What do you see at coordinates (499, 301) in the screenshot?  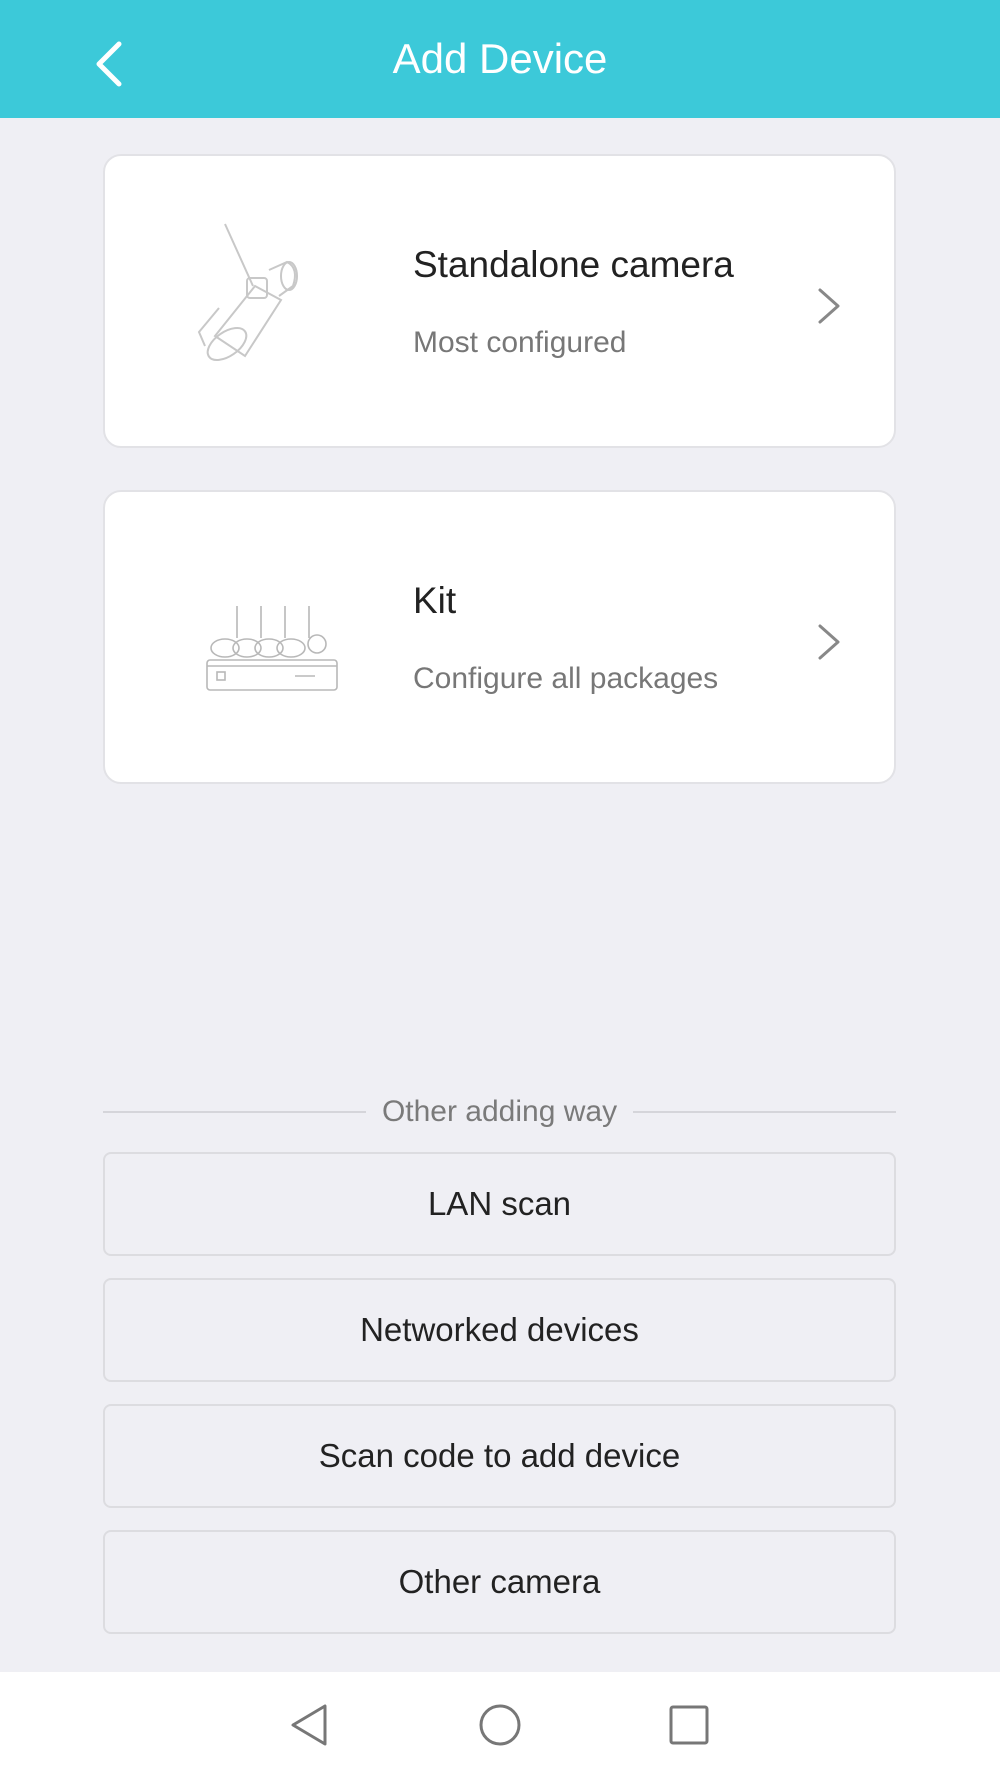 I see `standalone-camera-card: Standalone camera Most configured` at bounding box center [499, 301].